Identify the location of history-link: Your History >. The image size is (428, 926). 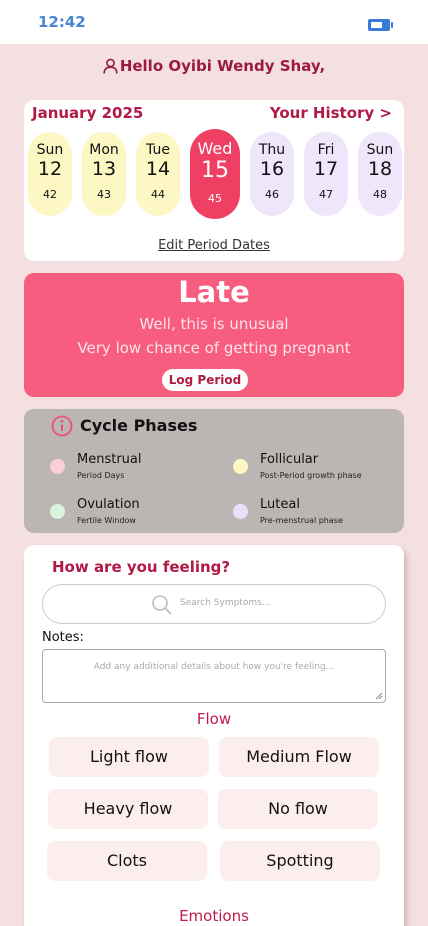
(331, 113).